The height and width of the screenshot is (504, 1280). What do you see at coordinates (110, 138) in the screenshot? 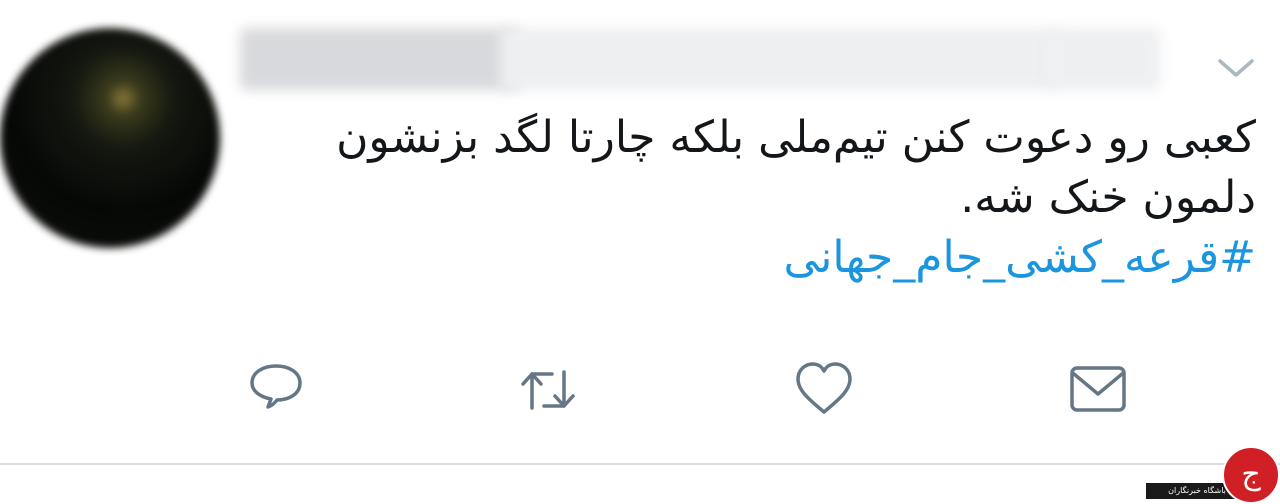
I see `avatar` at bounding box center [110, 138].